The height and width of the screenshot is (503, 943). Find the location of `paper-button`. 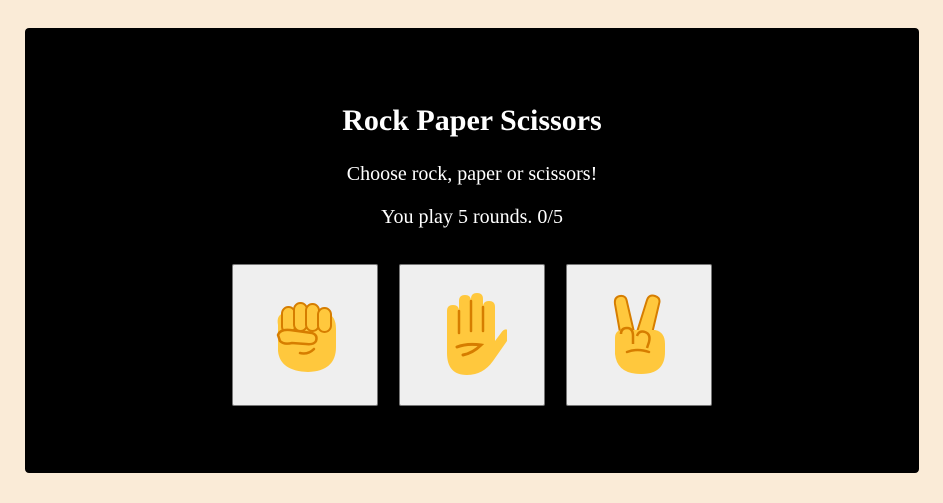

paper-button is located at coordinates (472, 335).